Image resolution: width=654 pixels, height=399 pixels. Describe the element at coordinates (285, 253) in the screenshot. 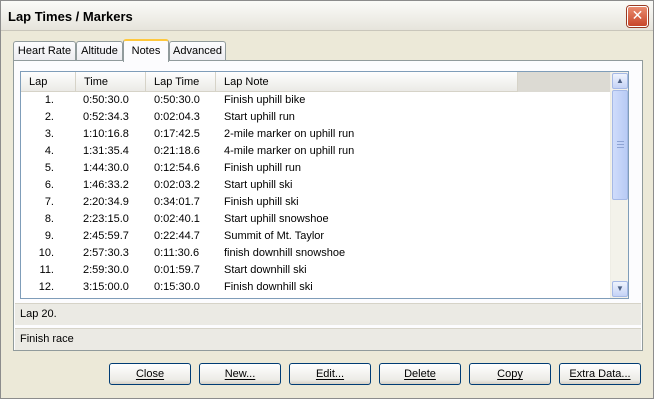

I see `cell-lap-note: finish downhill snowshoe` at that location.